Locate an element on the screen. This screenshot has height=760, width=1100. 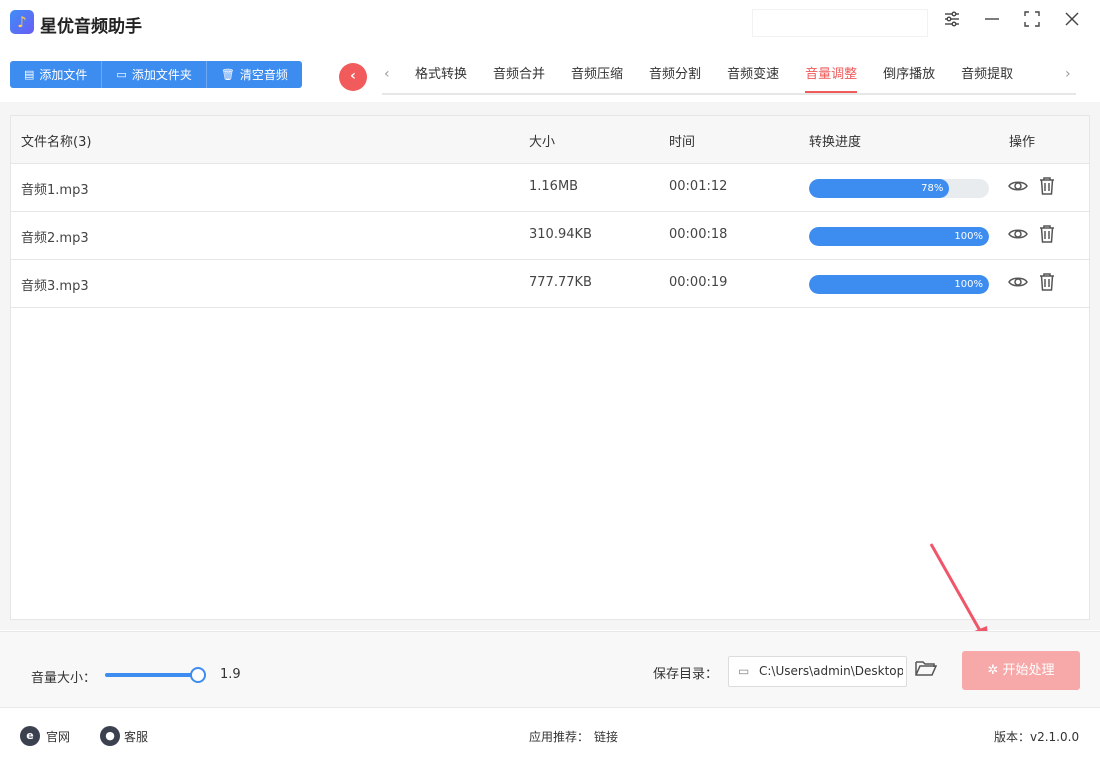
start-process-button: ✲ 开始处理 is located at coordinates (1021, 670).